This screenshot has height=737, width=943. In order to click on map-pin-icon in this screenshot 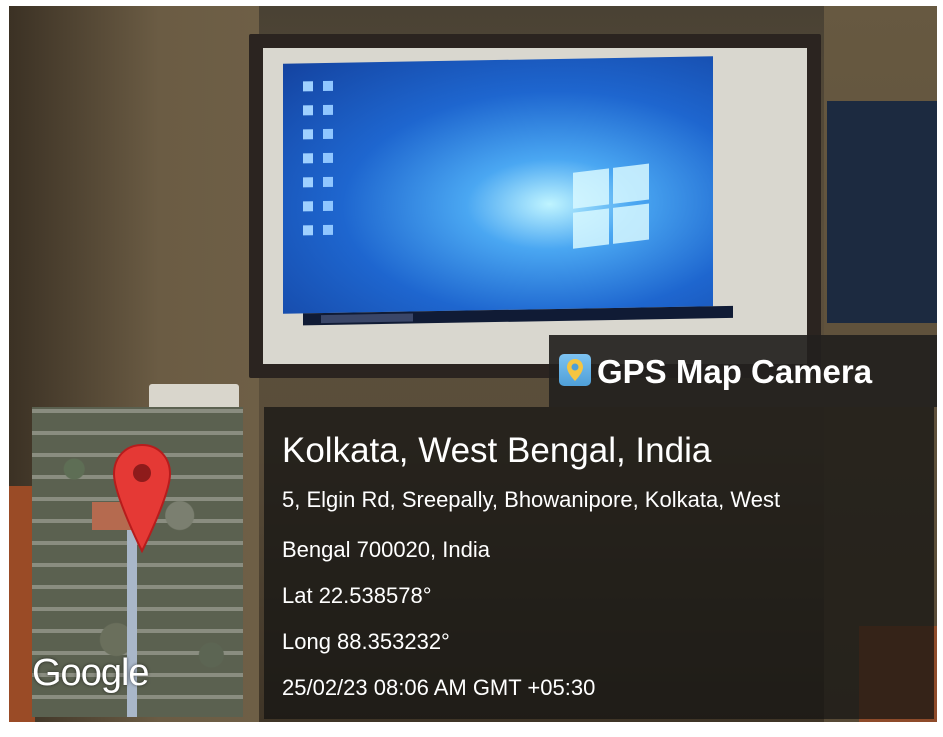, I will do `click(142, 498)`.